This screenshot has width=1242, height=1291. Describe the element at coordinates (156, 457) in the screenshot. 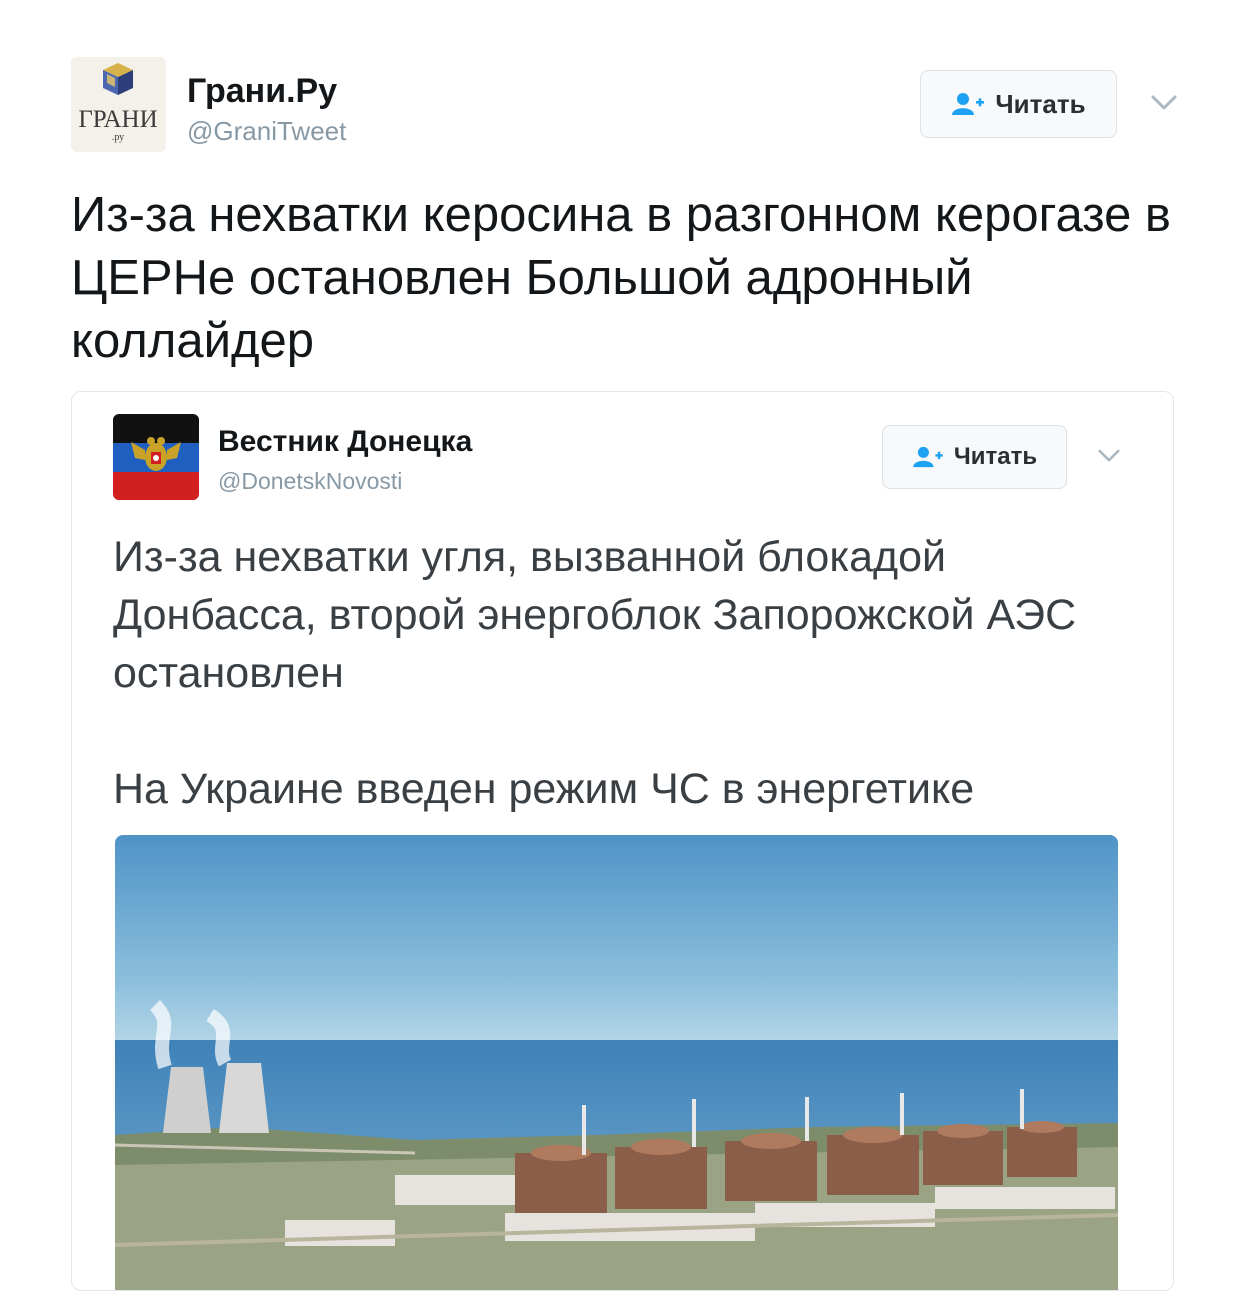

I see `quoted-author-avatar` at that location.